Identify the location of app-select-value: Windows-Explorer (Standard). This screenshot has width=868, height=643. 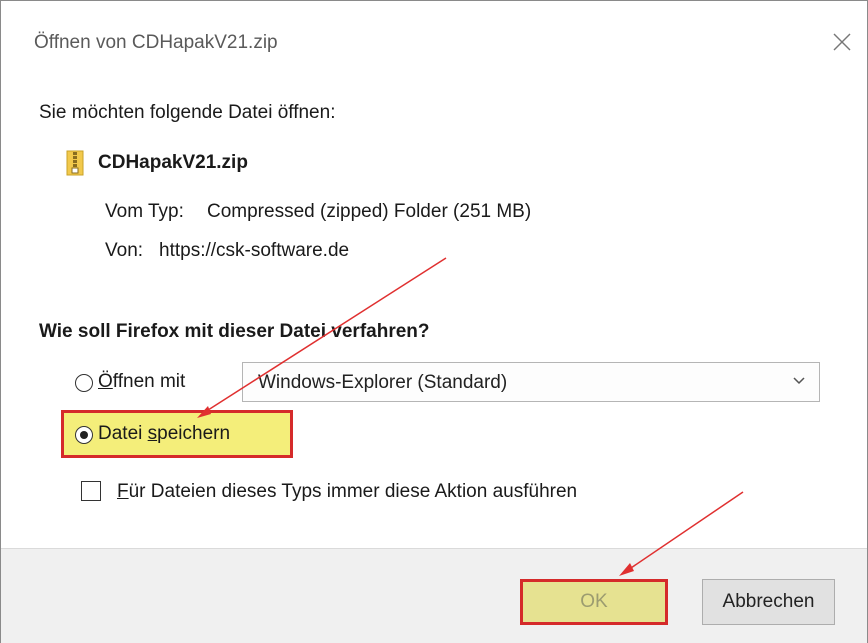
(383, 382).